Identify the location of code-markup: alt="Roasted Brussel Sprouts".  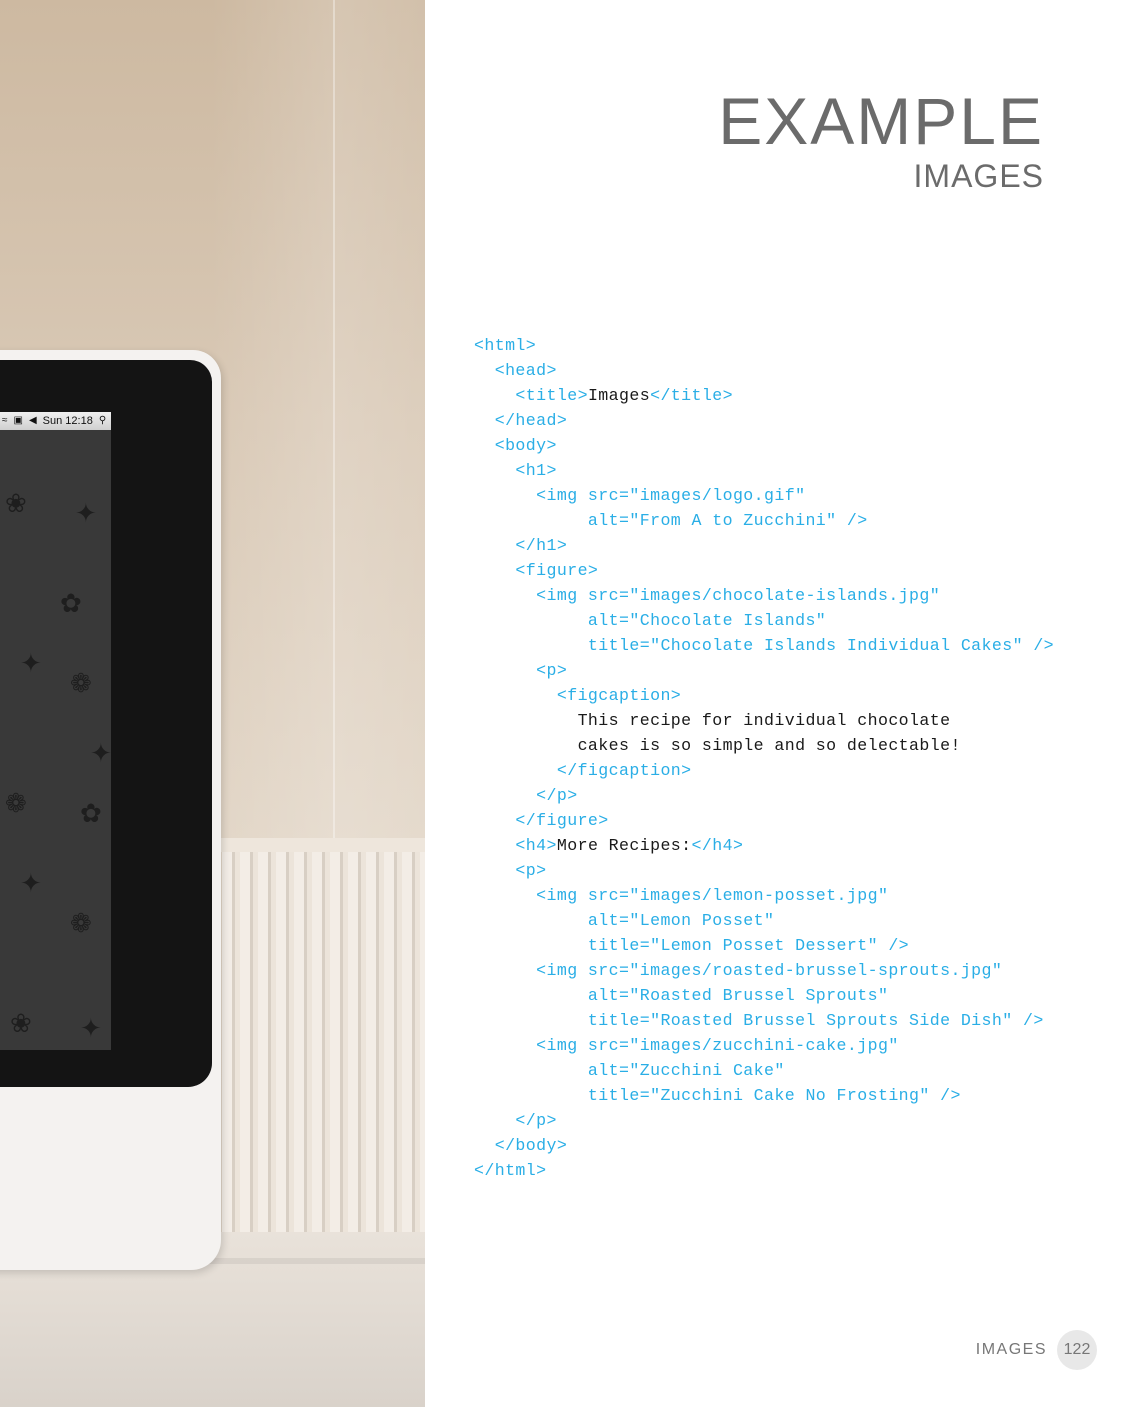
(681, 995).